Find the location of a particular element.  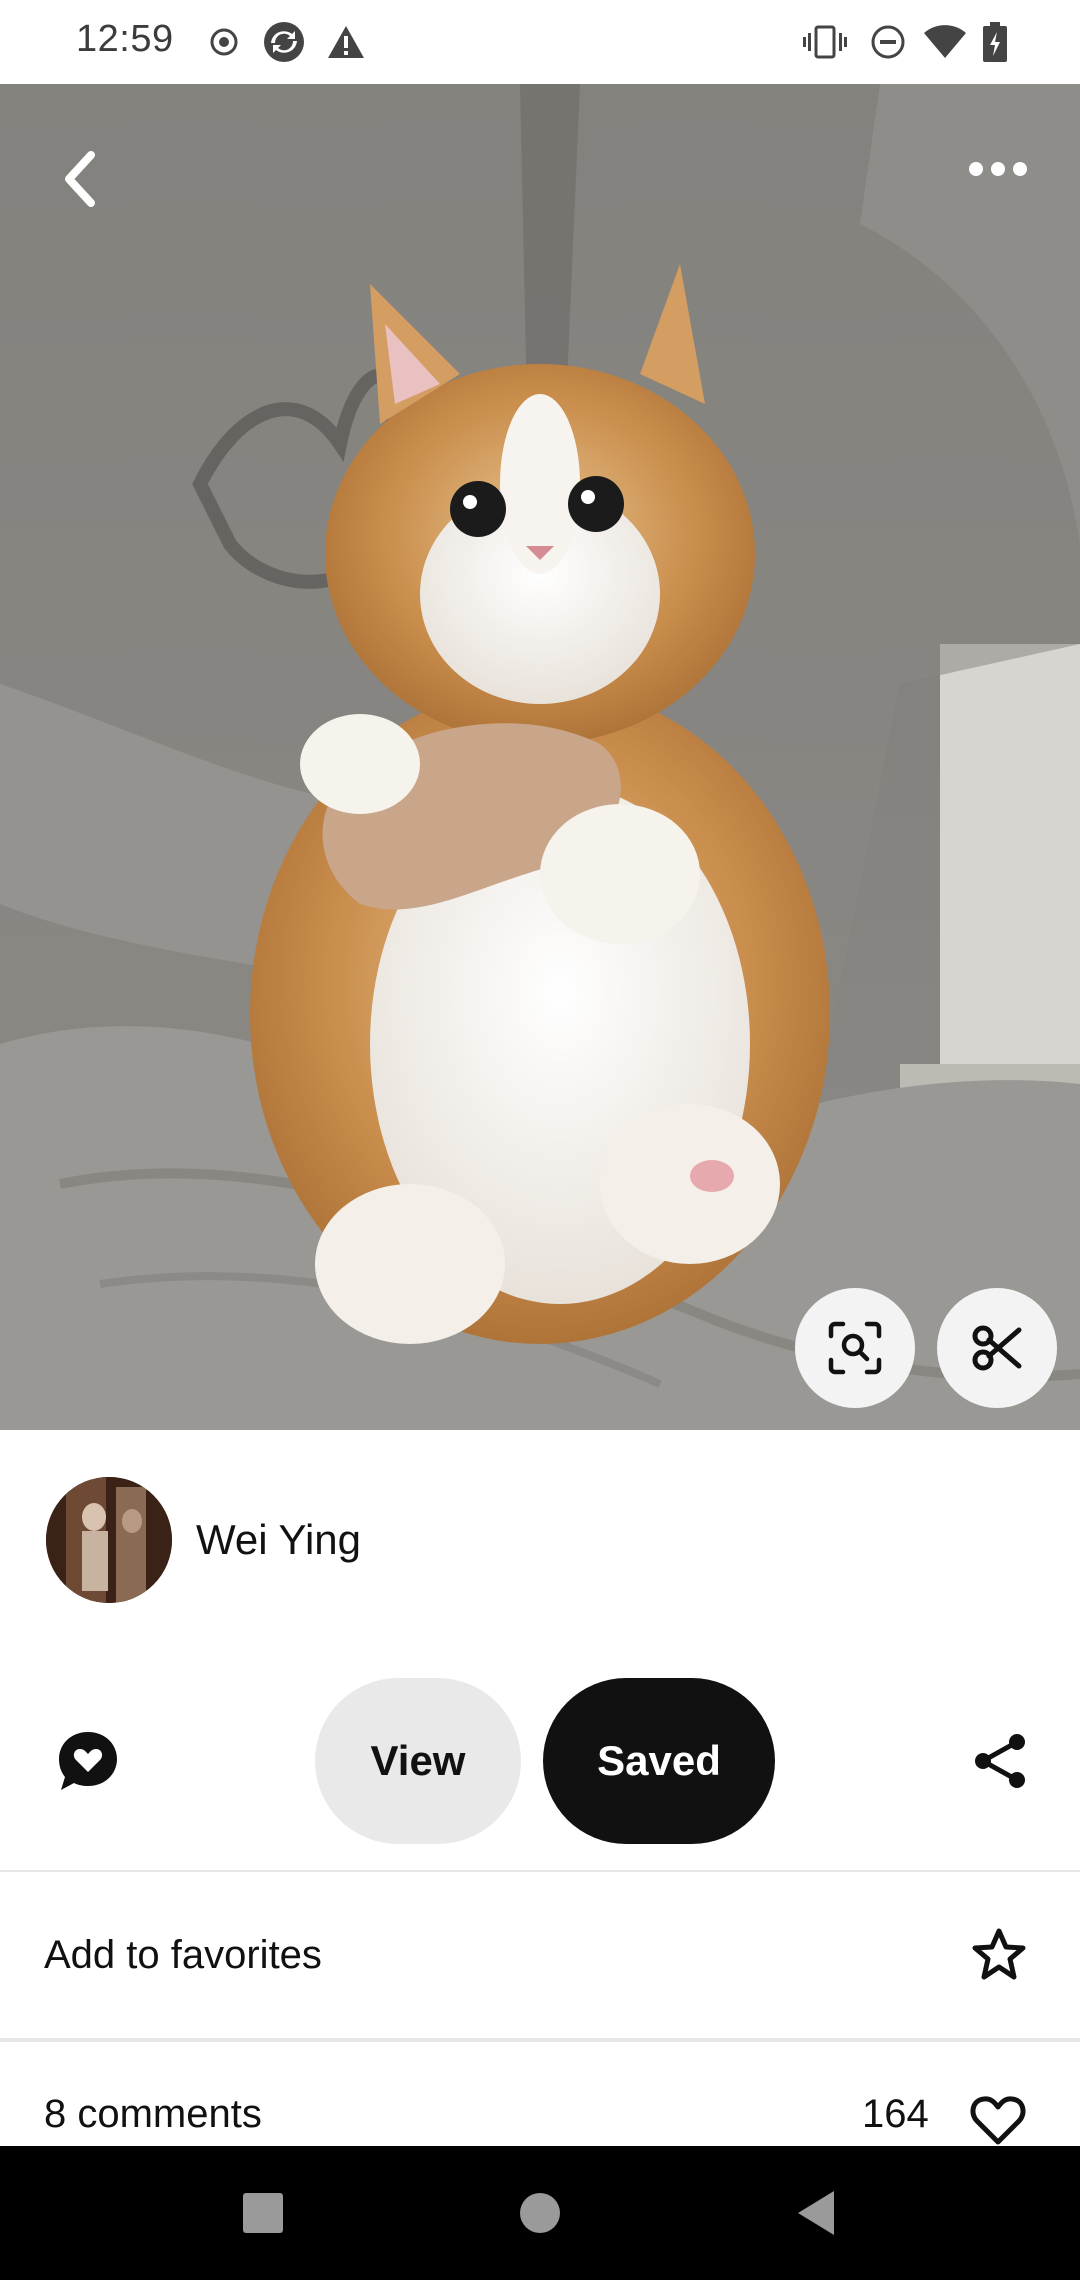

nav-back-button is located at coordinates (816, 2213).